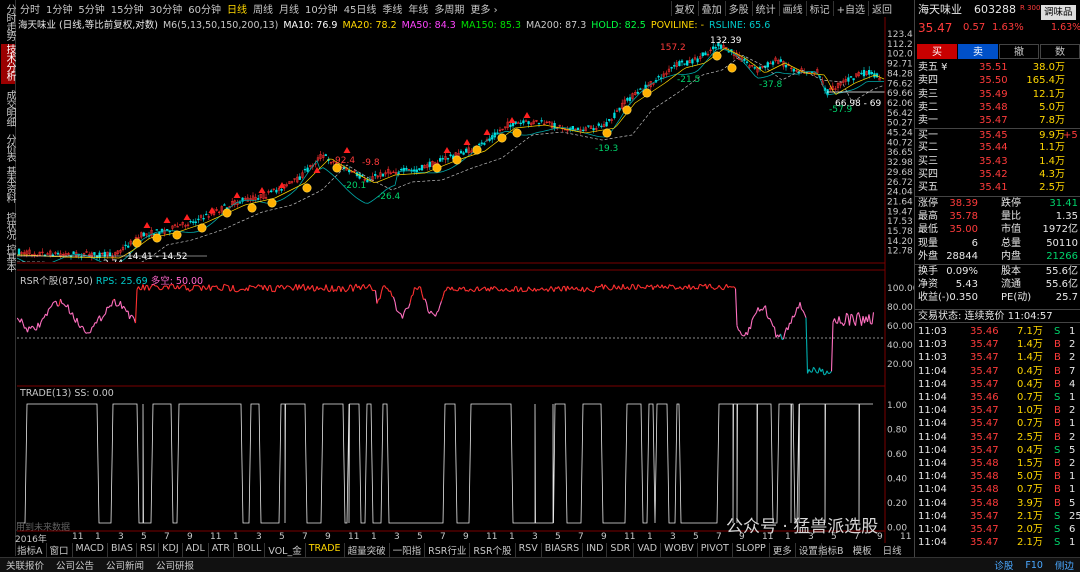 The height and width of the screenshot is (572, 1080). I want to click on sector-tag: 调味品, so click(1058, 12).